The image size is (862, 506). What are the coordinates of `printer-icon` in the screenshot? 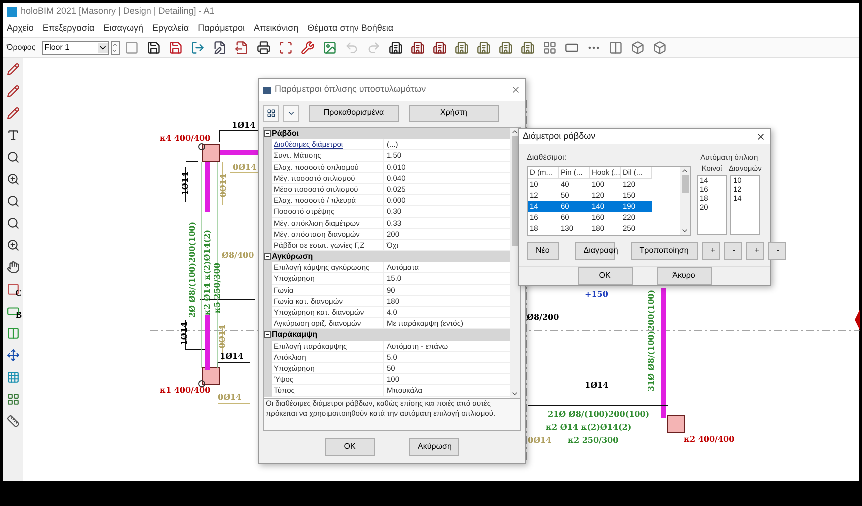 It's located at (263, 47).